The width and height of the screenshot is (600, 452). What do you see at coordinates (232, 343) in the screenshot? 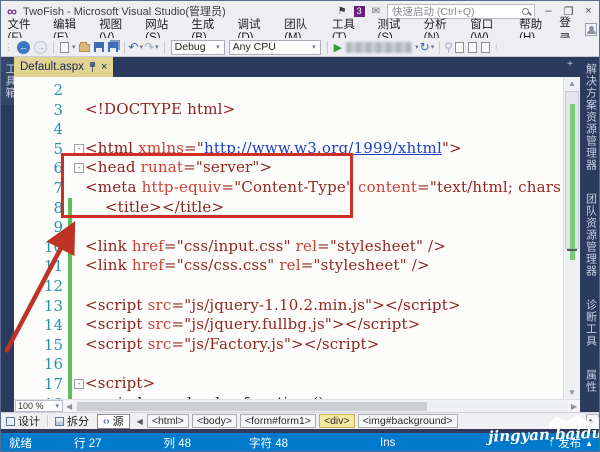
I see `code-text: <script src="js/Factory.js"></script>` at bounding box center [232, 343].